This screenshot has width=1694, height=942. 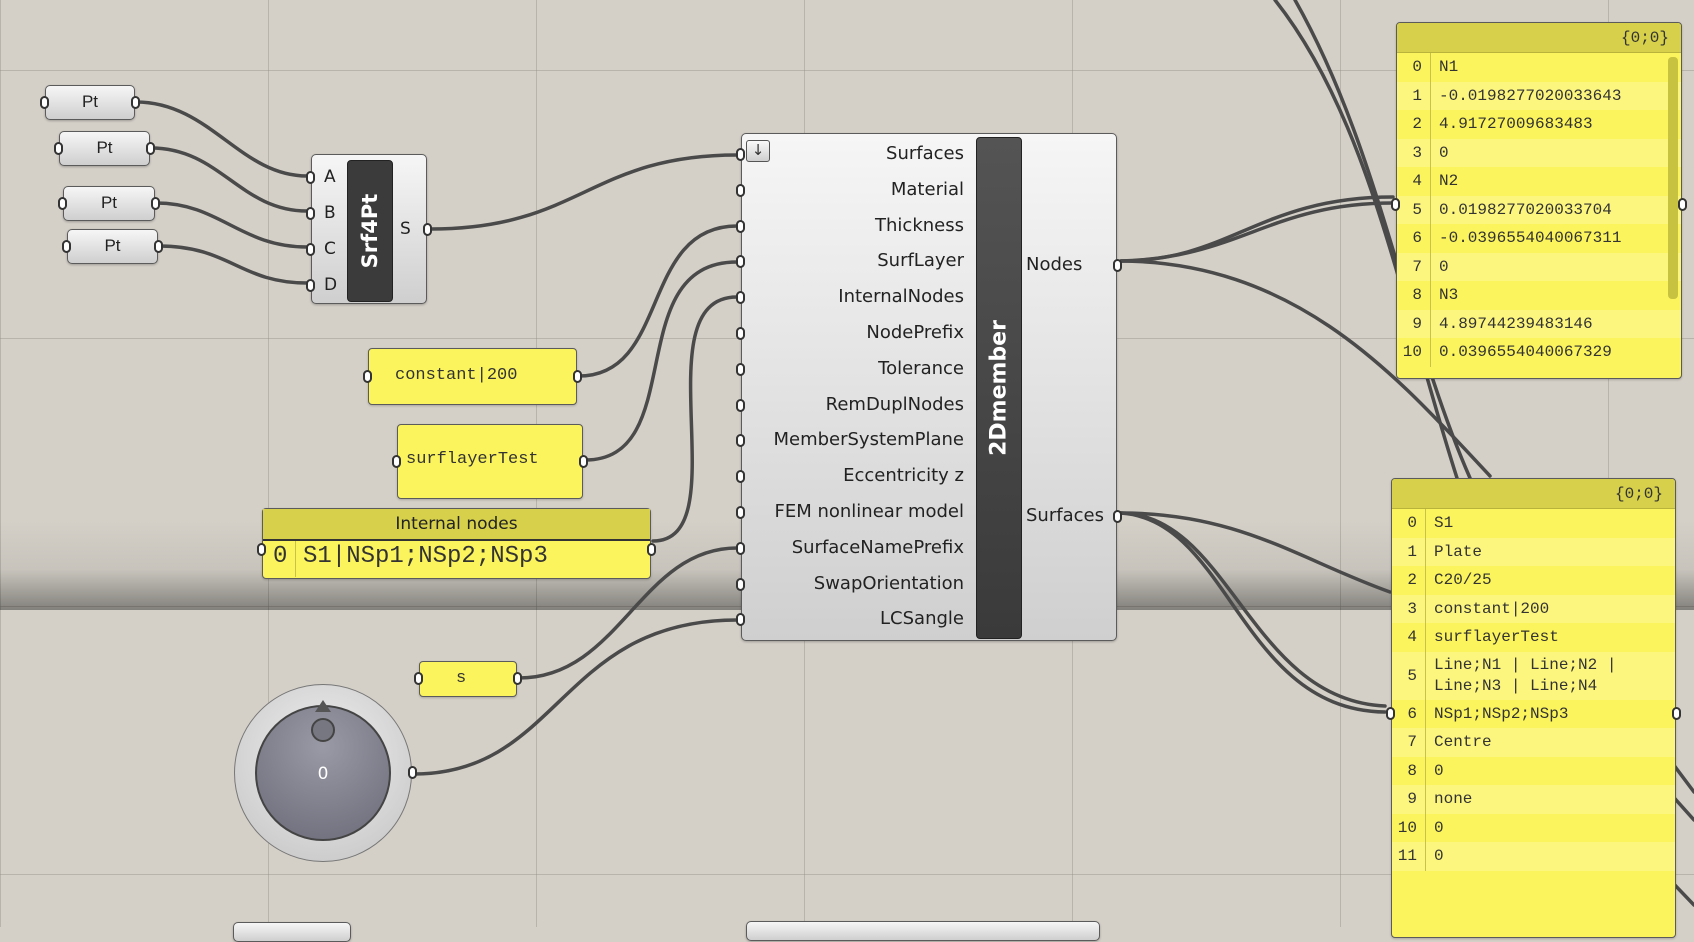 I want to click on offscreen-component-left, so click(x=292, y=932).